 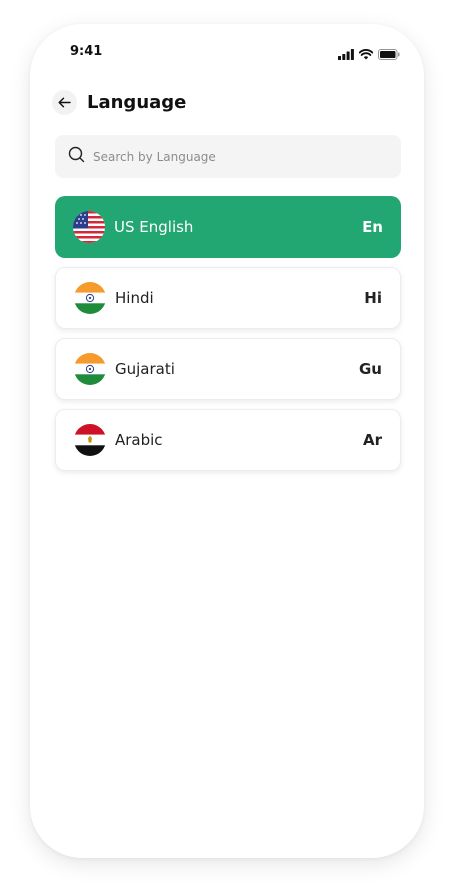 What do you see at coordinates (145, 369) in the screenshot?
I see `language-name: Gujarati` at bounding box center [145, 369].